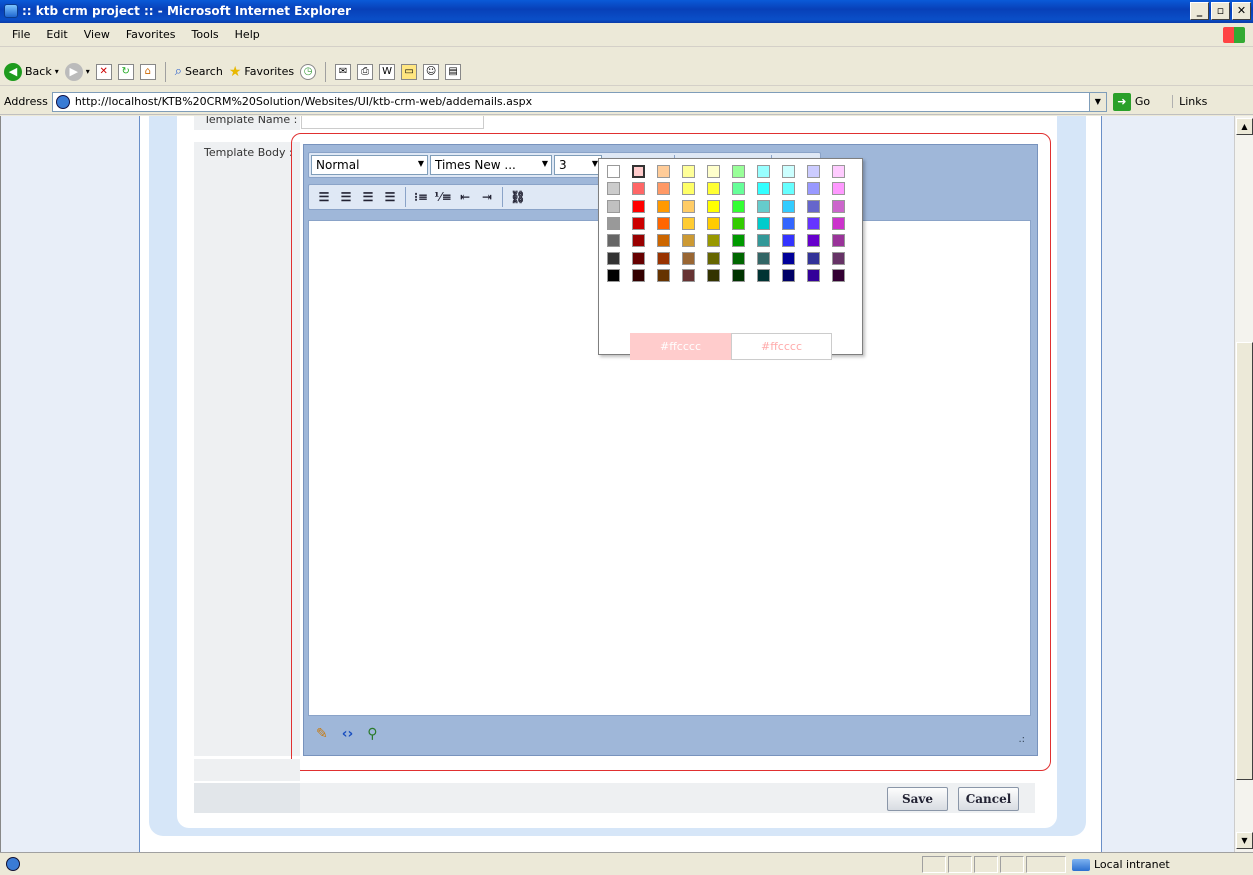 This screenshot has width=1253, height=875. I want to click on close-button: ✕, so click(1241, 11).